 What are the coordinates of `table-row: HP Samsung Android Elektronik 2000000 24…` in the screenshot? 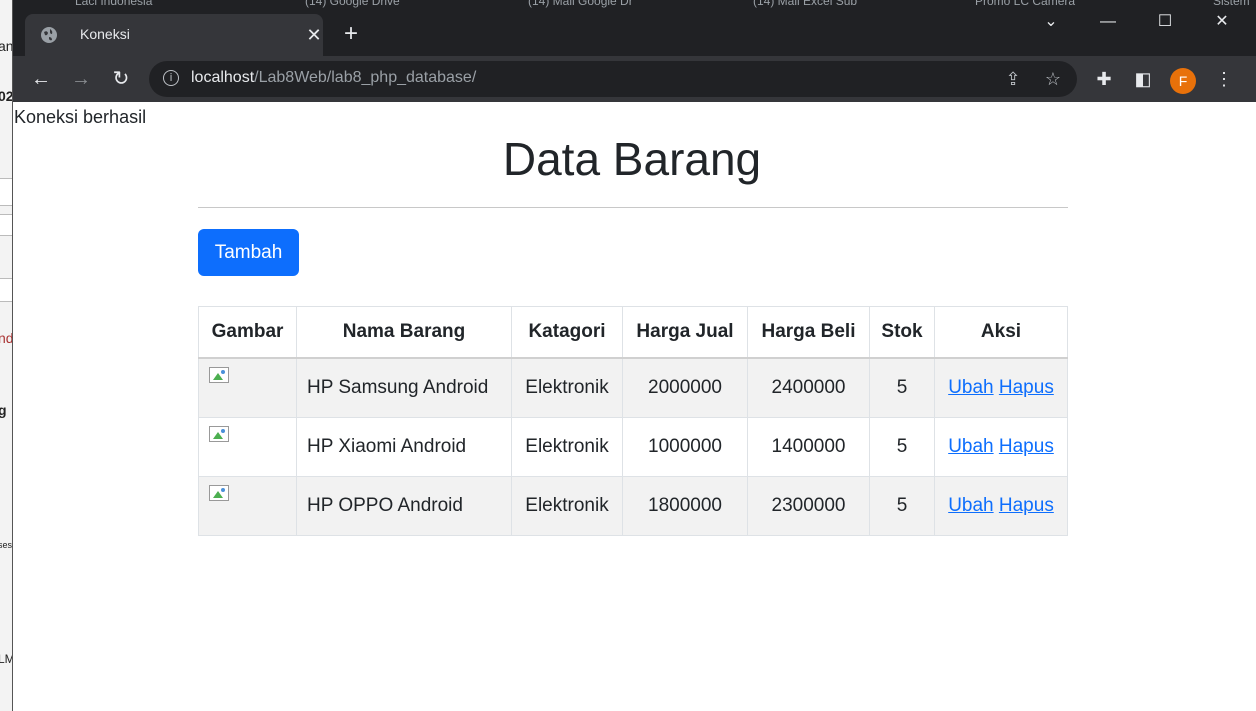 It's located at (633, 387).